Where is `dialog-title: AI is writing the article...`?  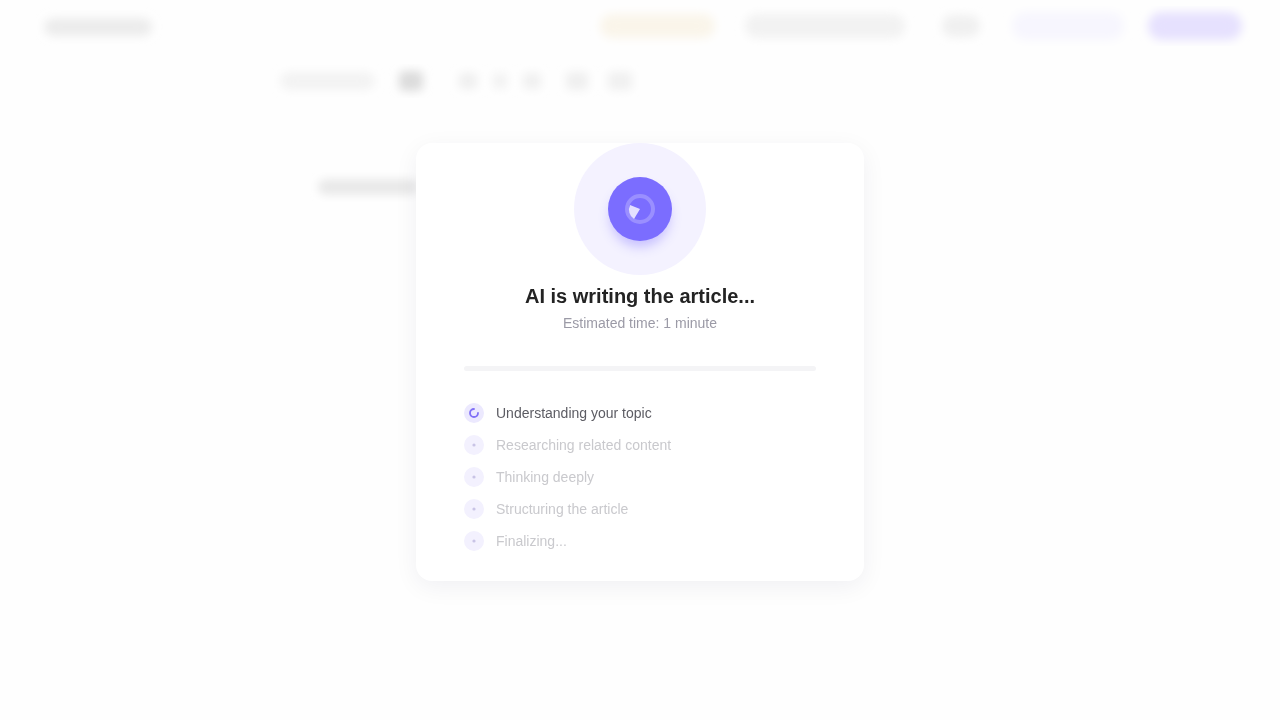 dialog-title: AI is writing the article... is located at coordinates (640, 296).